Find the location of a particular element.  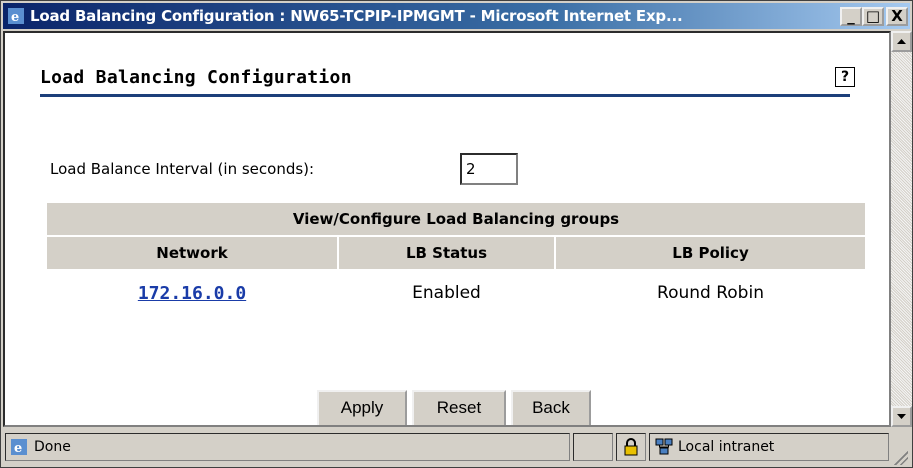

status-pane-main: e Done is located at coordinates (287, 447).